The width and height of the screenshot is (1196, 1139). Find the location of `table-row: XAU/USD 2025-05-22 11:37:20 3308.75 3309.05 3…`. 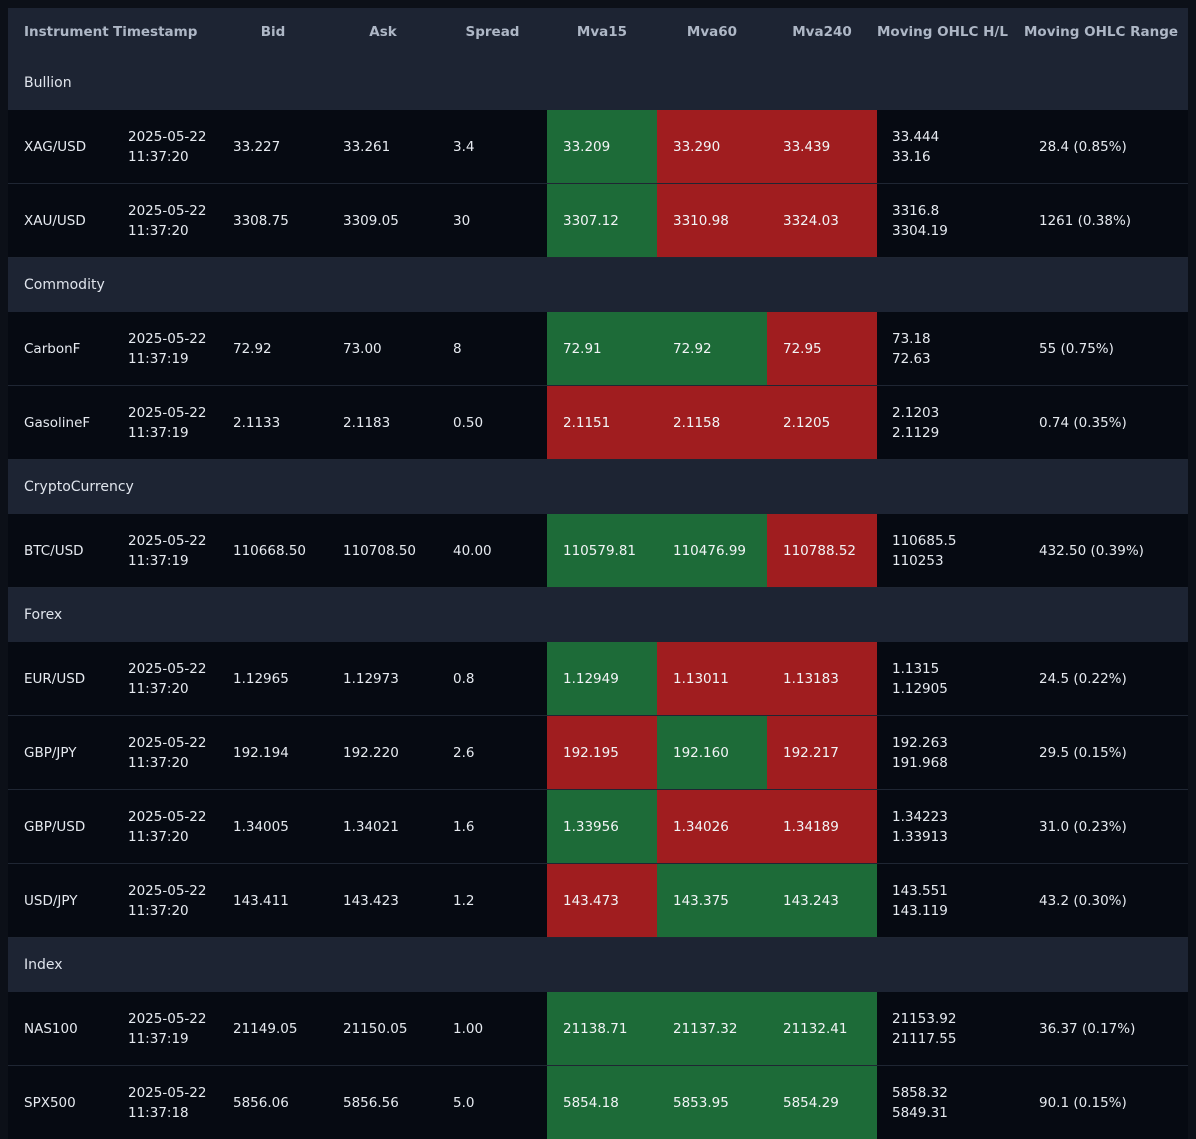

table-row: XAU/USD 2025-05-22 11:37:20 3308.75 3309.05 3… is located at coordinates (598, 221).